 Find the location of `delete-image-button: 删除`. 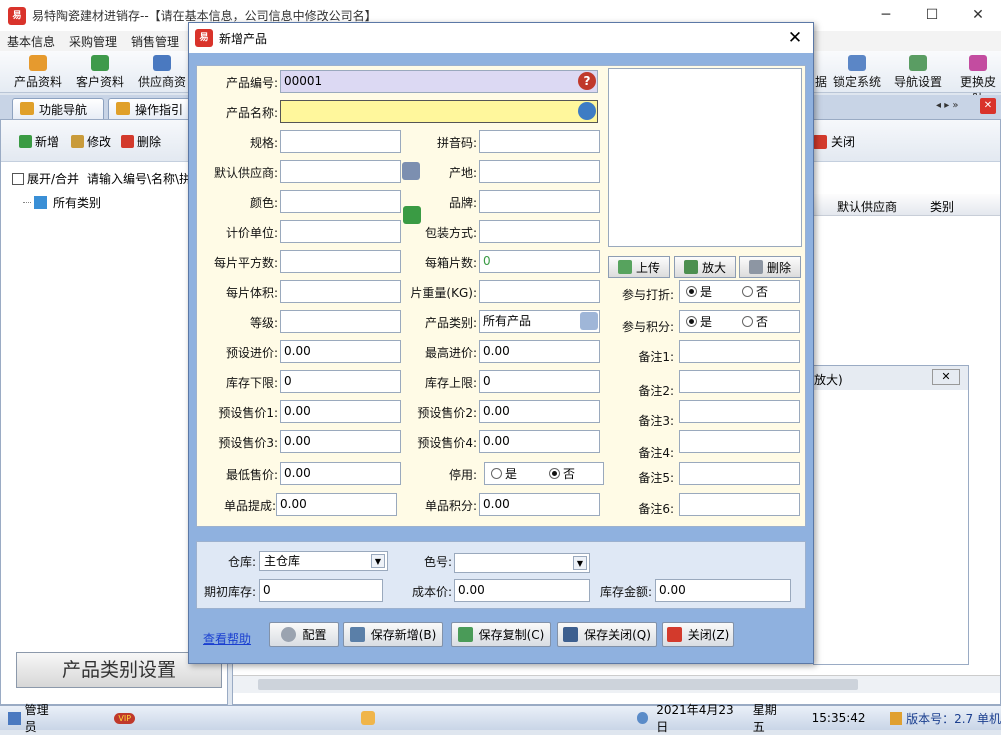

delete-image-button: 删除 is located at coordinates (770, 267).